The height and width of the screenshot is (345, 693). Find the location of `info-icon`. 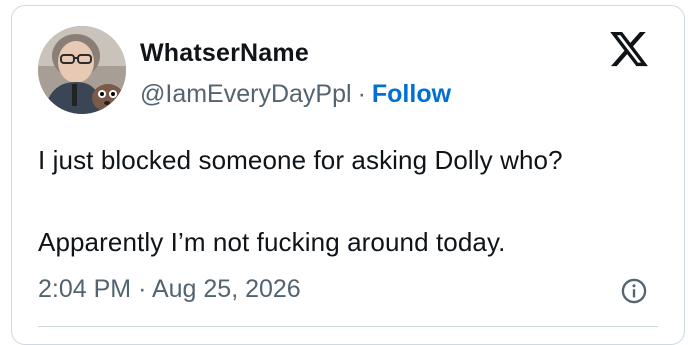

info-icon is located at coordinates (634, 291).